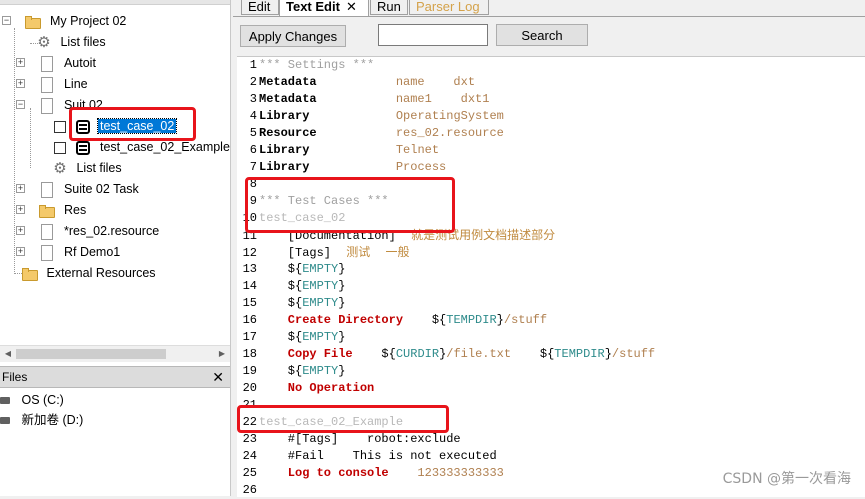 This screenshot has height=499, width=865. What do you see at coordinates (249, 456) in the screenshot?
I see `line-number: 24` at bounding box center [249, 456].